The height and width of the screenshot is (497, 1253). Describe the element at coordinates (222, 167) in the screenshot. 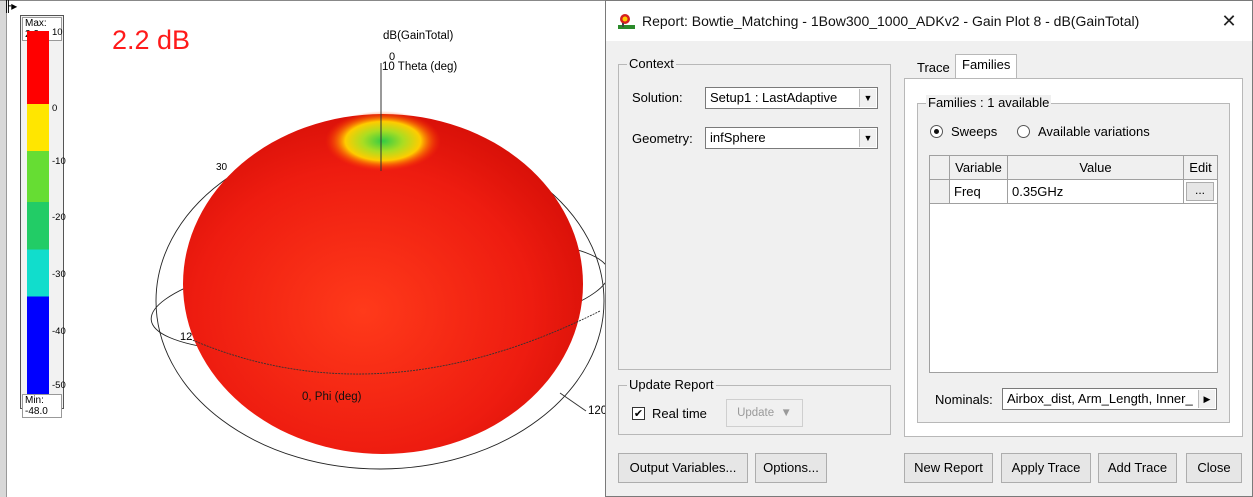

I see `theta-tick-label: 30` at that location.